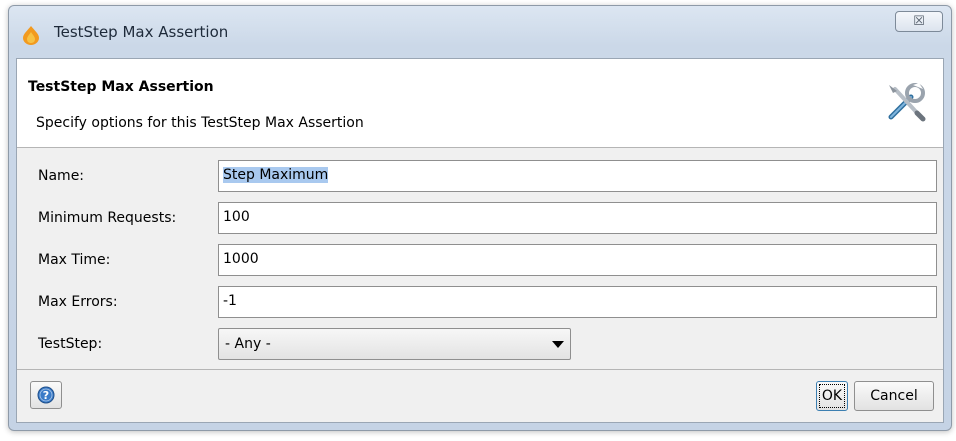 This screenshot has height=441, width=956. What do you see at coordinates (74, 260) in the screenshot?
I see `max-time-label: Max Time:` at bounding box center [74, 260].